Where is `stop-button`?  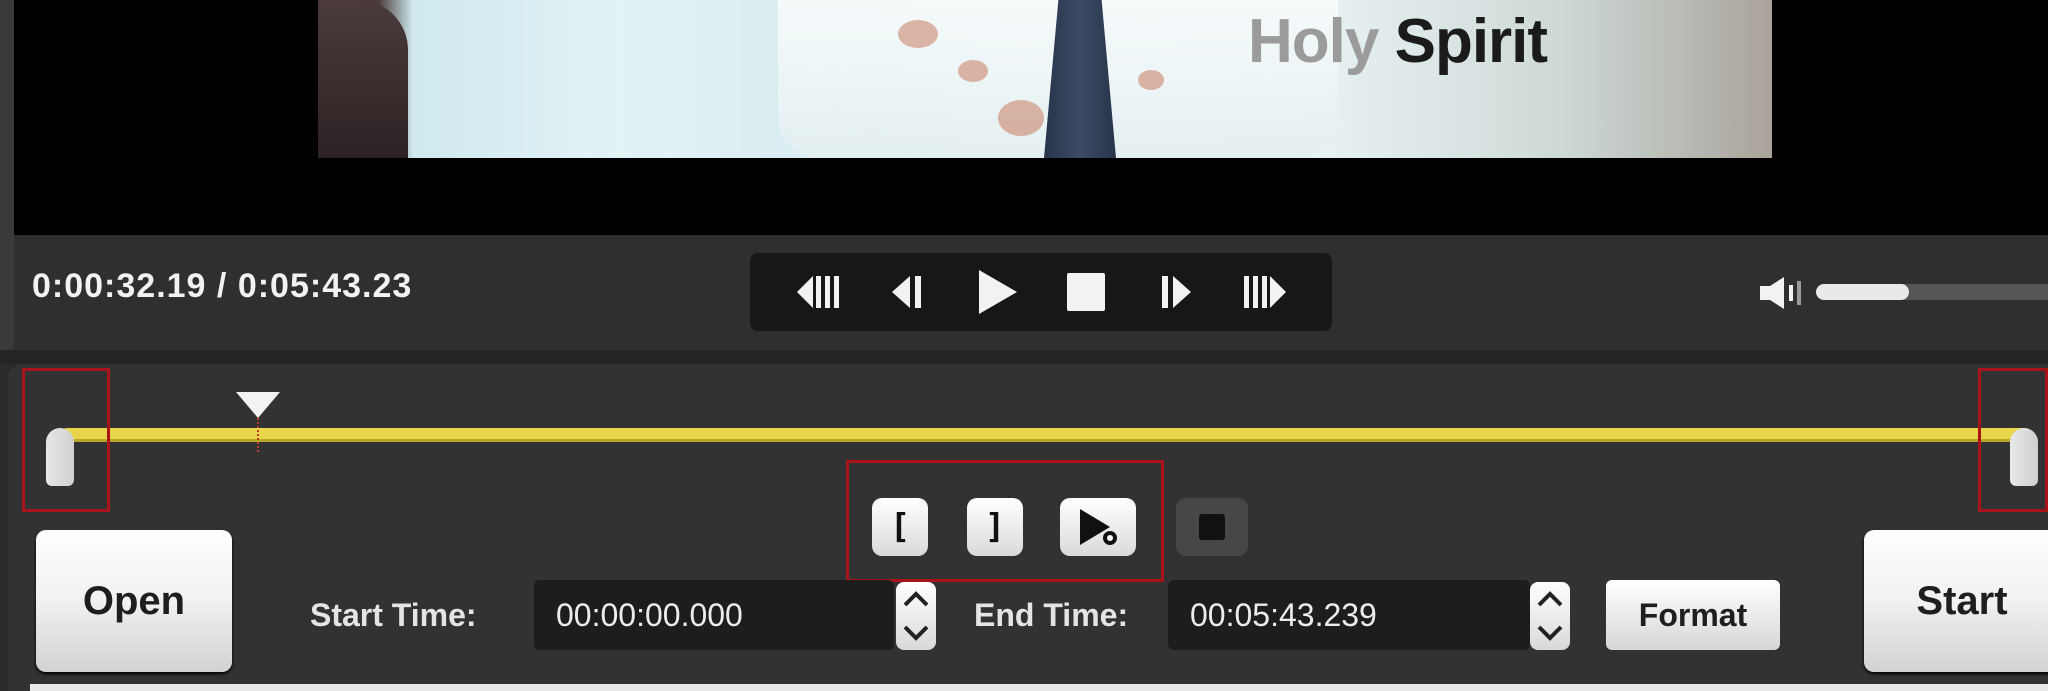 stop-button is located at coordinates (1086, 292).